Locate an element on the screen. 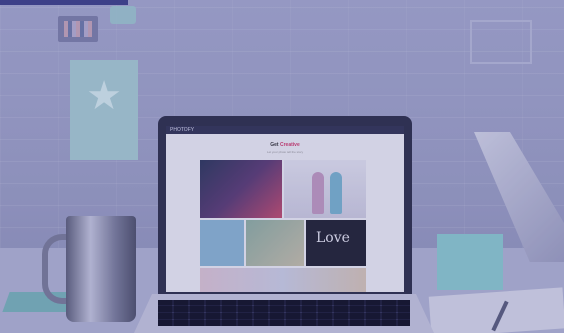  love-text: Love is located at coordinates (333, 238).